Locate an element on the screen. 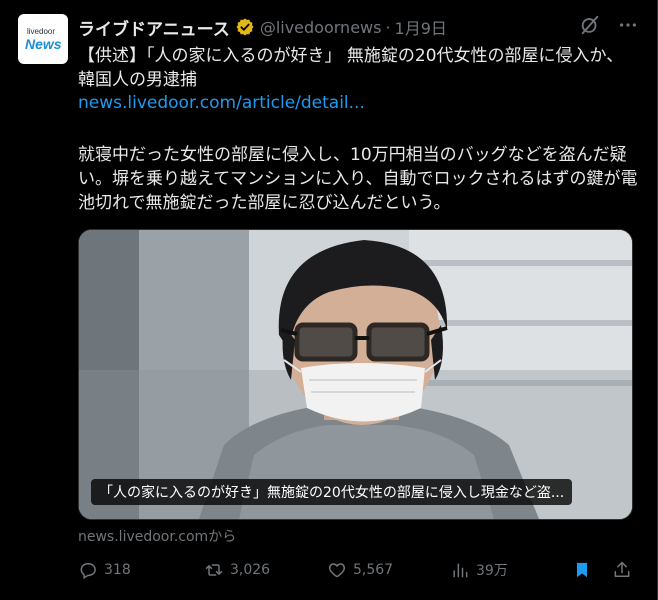 This screenshot has height=600, width=658. heart-icon is located at coordinates (337, 570).